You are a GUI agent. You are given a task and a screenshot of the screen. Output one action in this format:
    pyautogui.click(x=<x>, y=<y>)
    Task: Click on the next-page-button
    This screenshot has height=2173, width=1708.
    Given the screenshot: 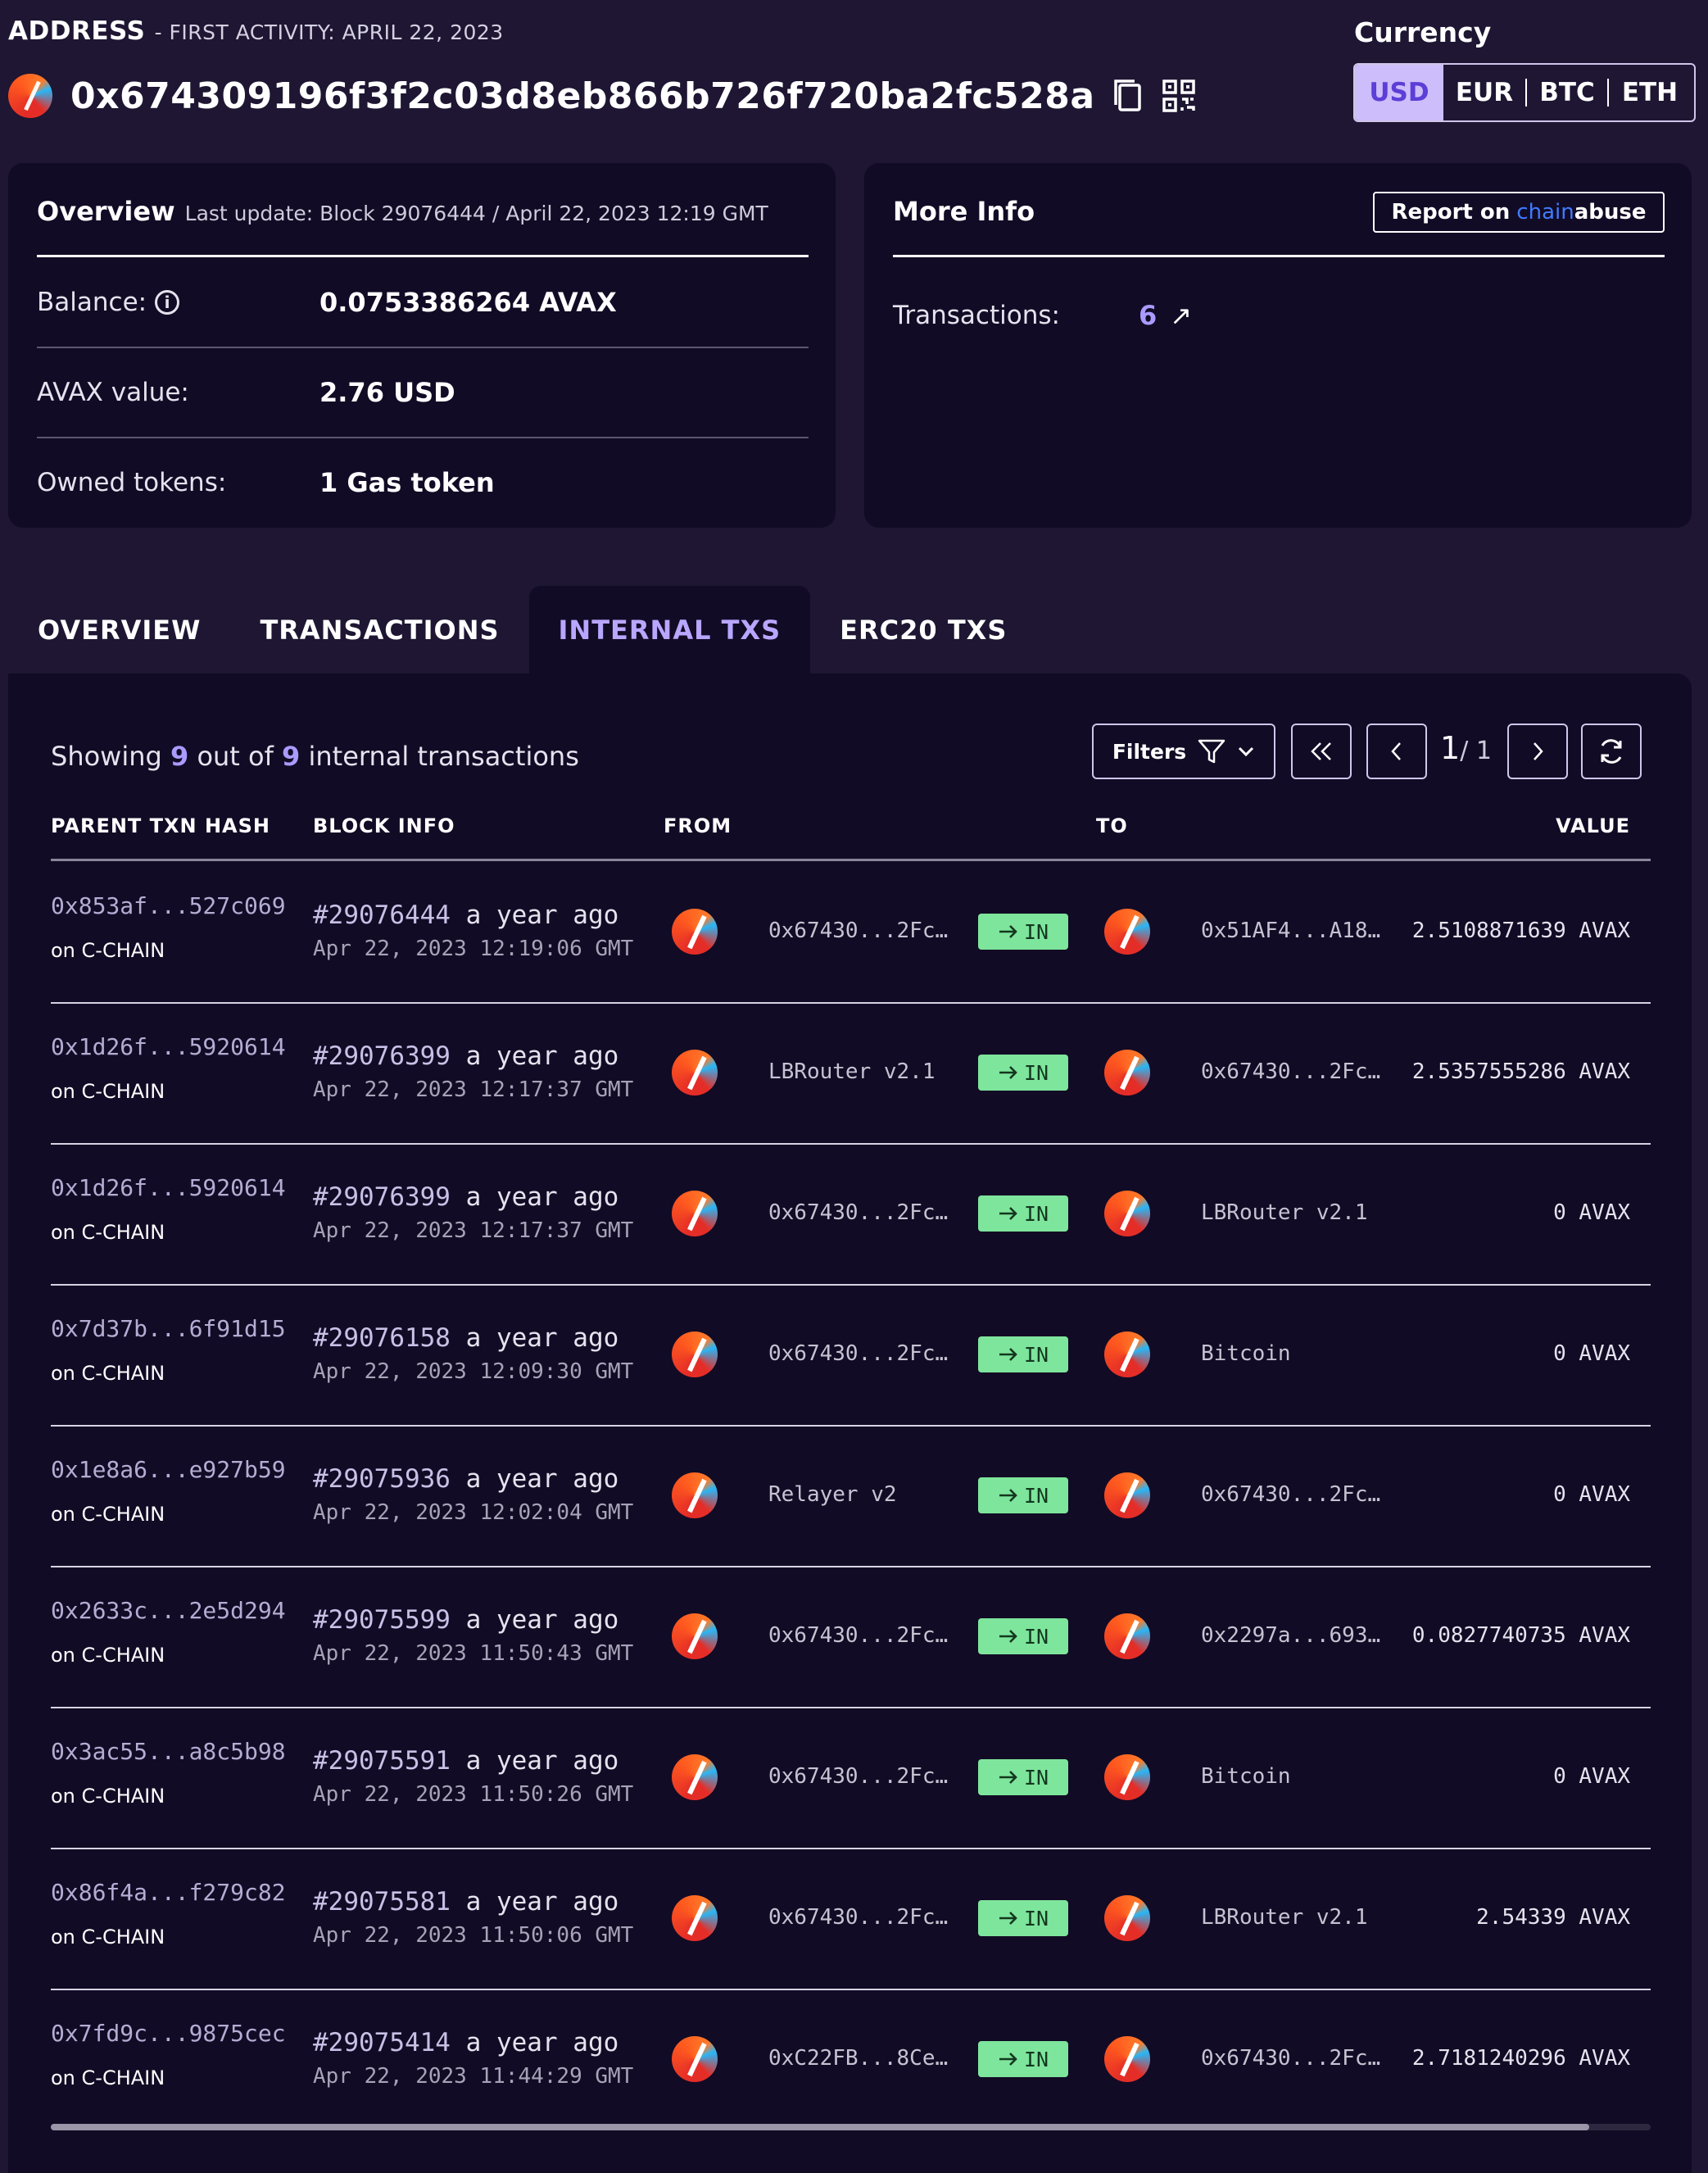 What is the action you would take?
    pyautogui.click(x=1538, y=751)
    